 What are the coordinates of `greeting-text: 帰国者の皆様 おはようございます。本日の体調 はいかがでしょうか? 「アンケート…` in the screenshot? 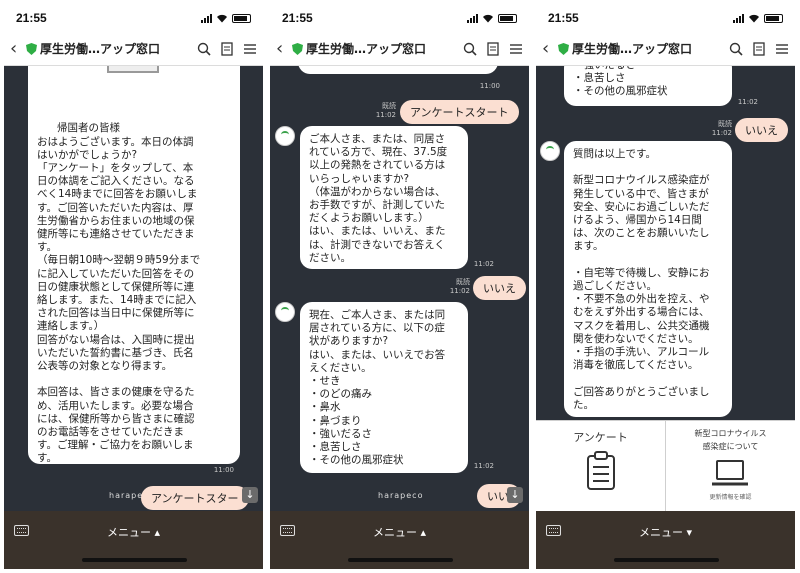 It's located at (119, 293).